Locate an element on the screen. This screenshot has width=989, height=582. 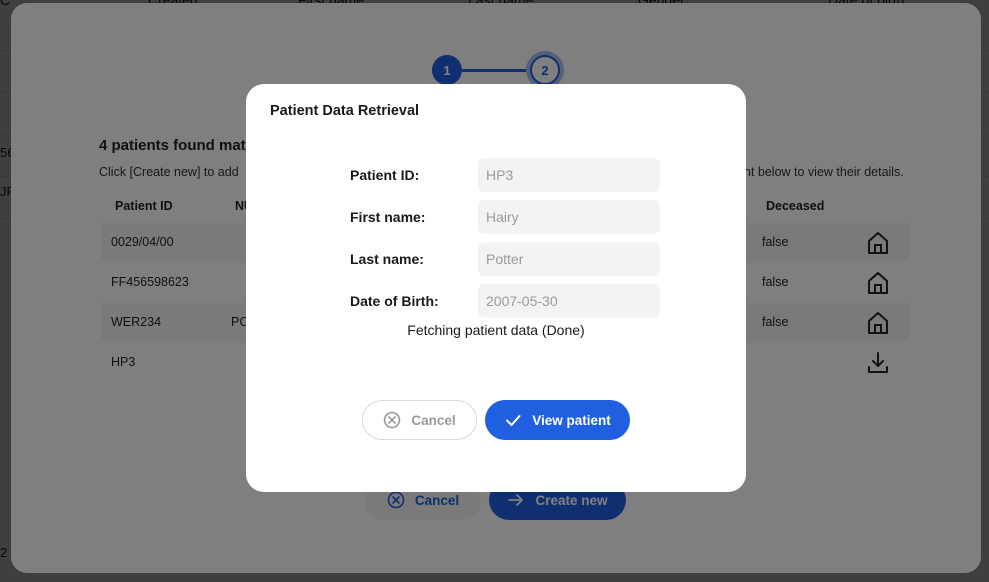
cancel-button: Cancel is located at coordinates (419, 420).